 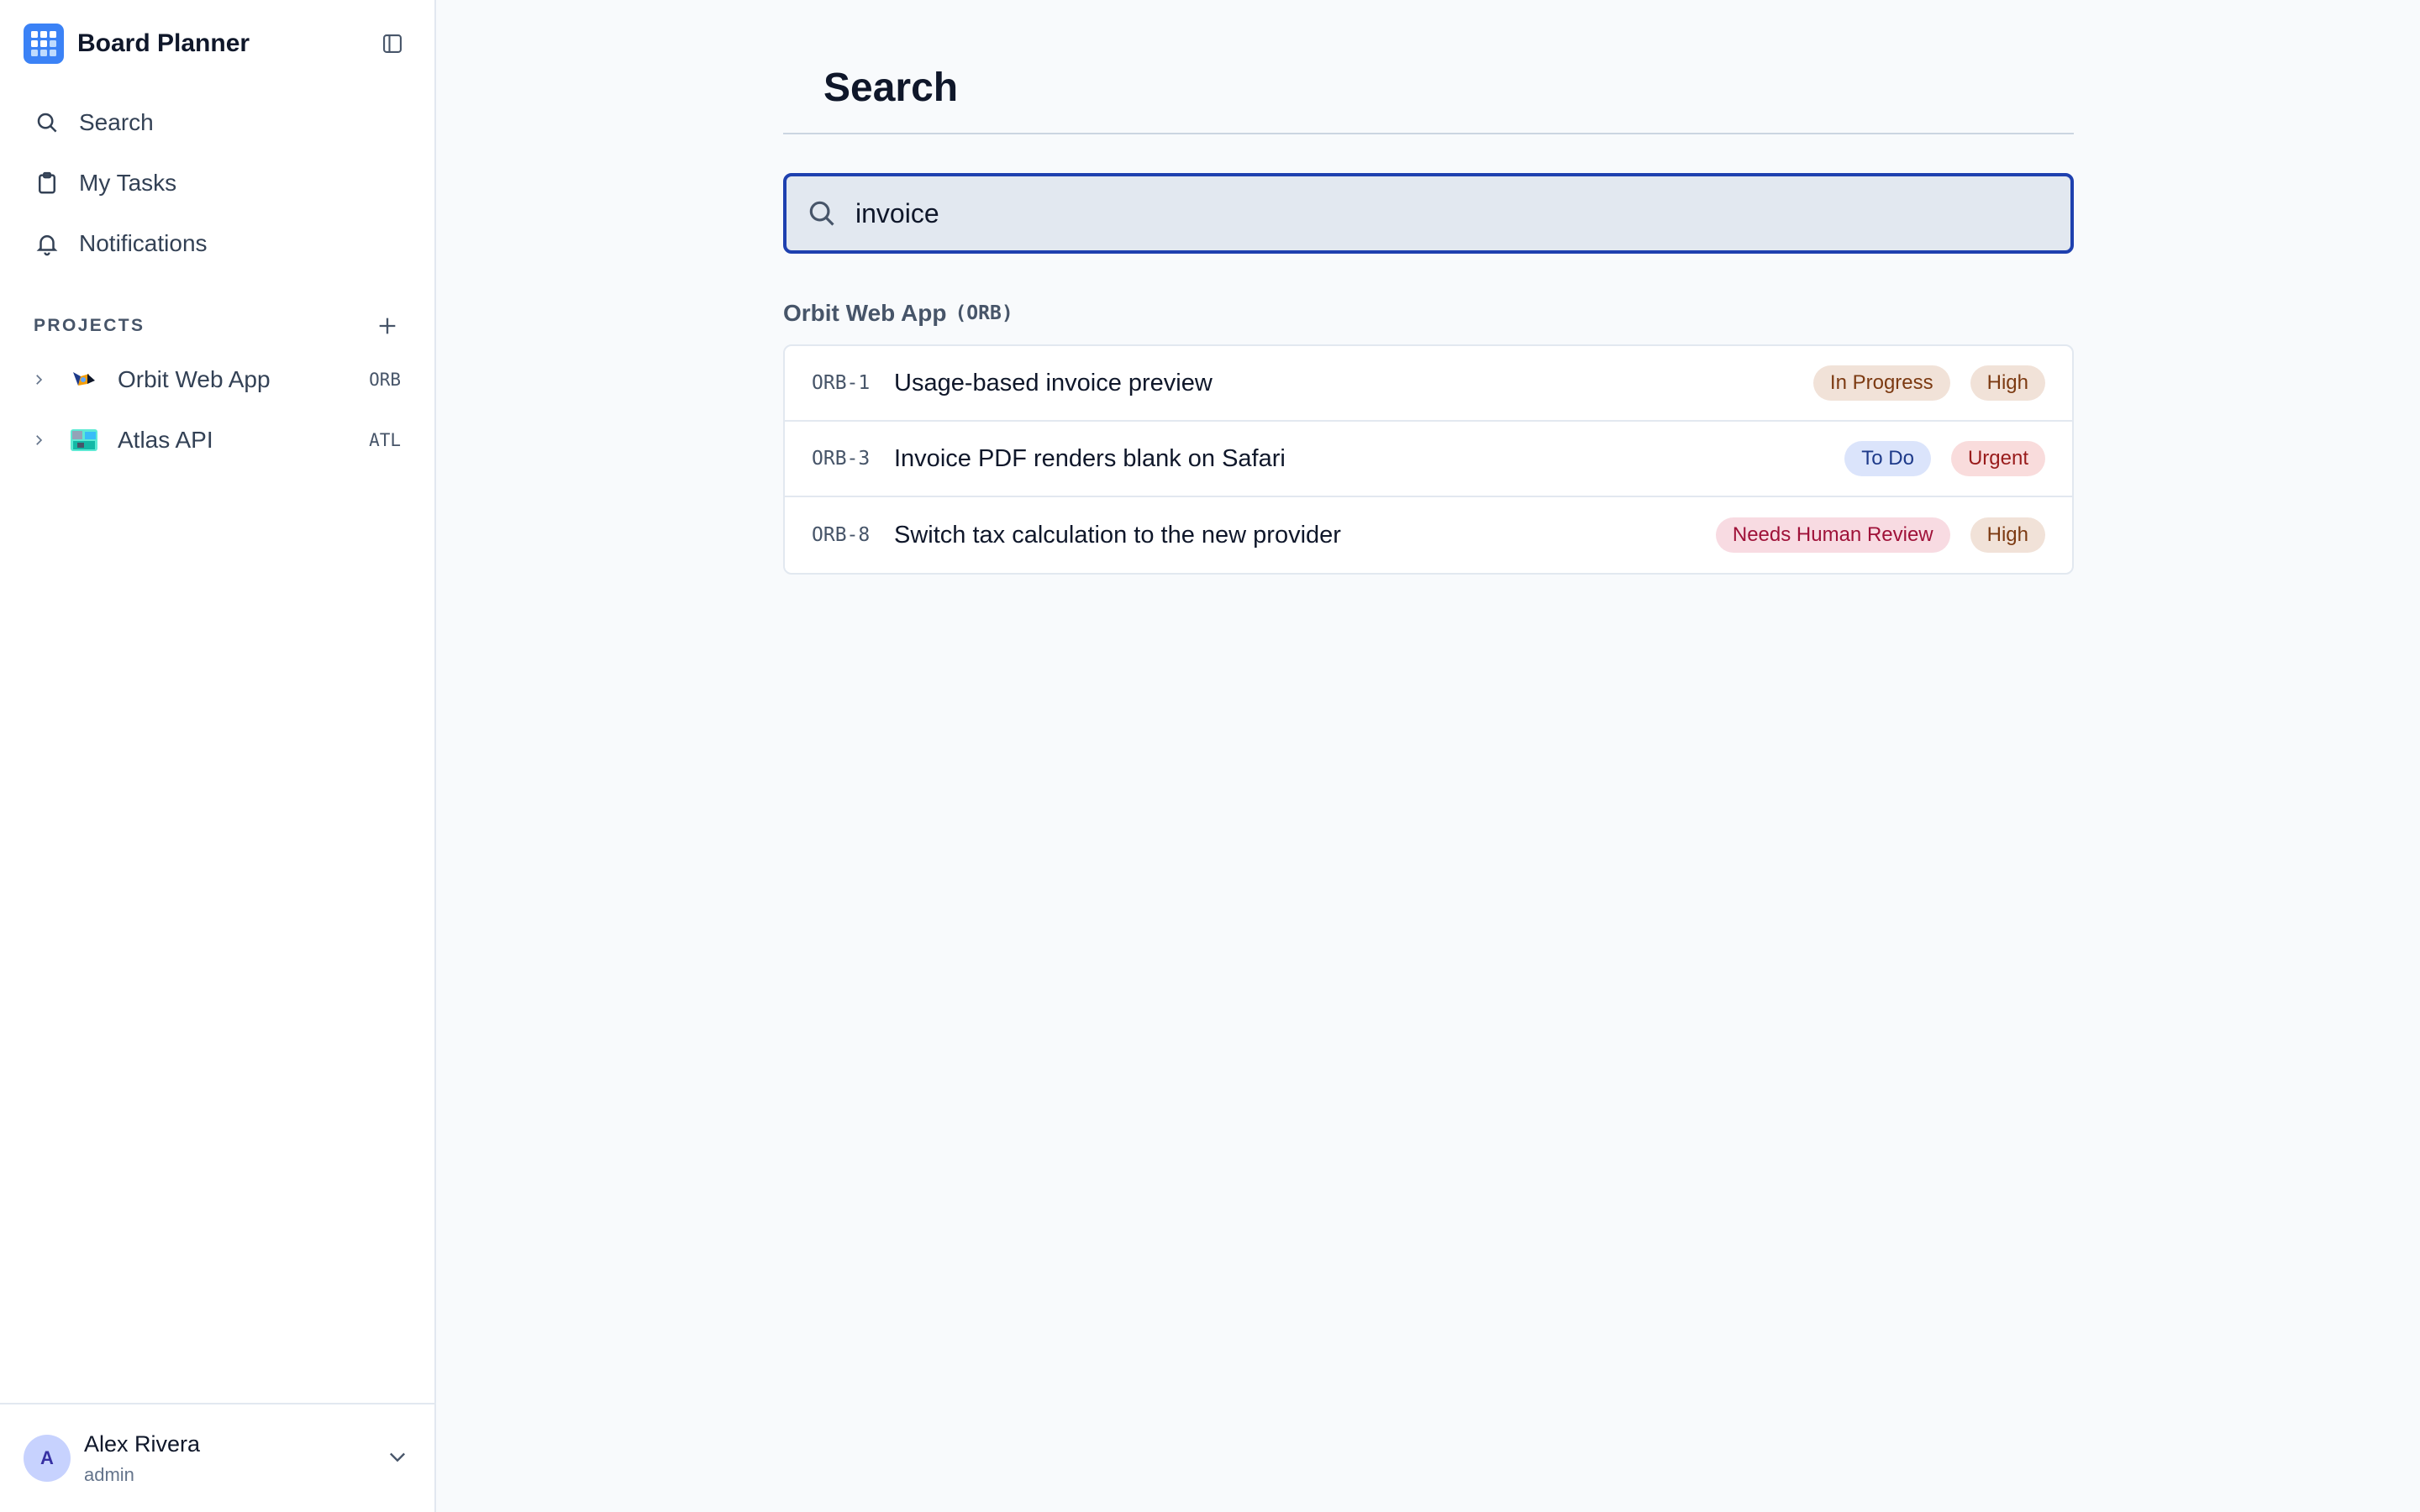 I want to click on chevron-down-icon, so click(x=397, y=1459).